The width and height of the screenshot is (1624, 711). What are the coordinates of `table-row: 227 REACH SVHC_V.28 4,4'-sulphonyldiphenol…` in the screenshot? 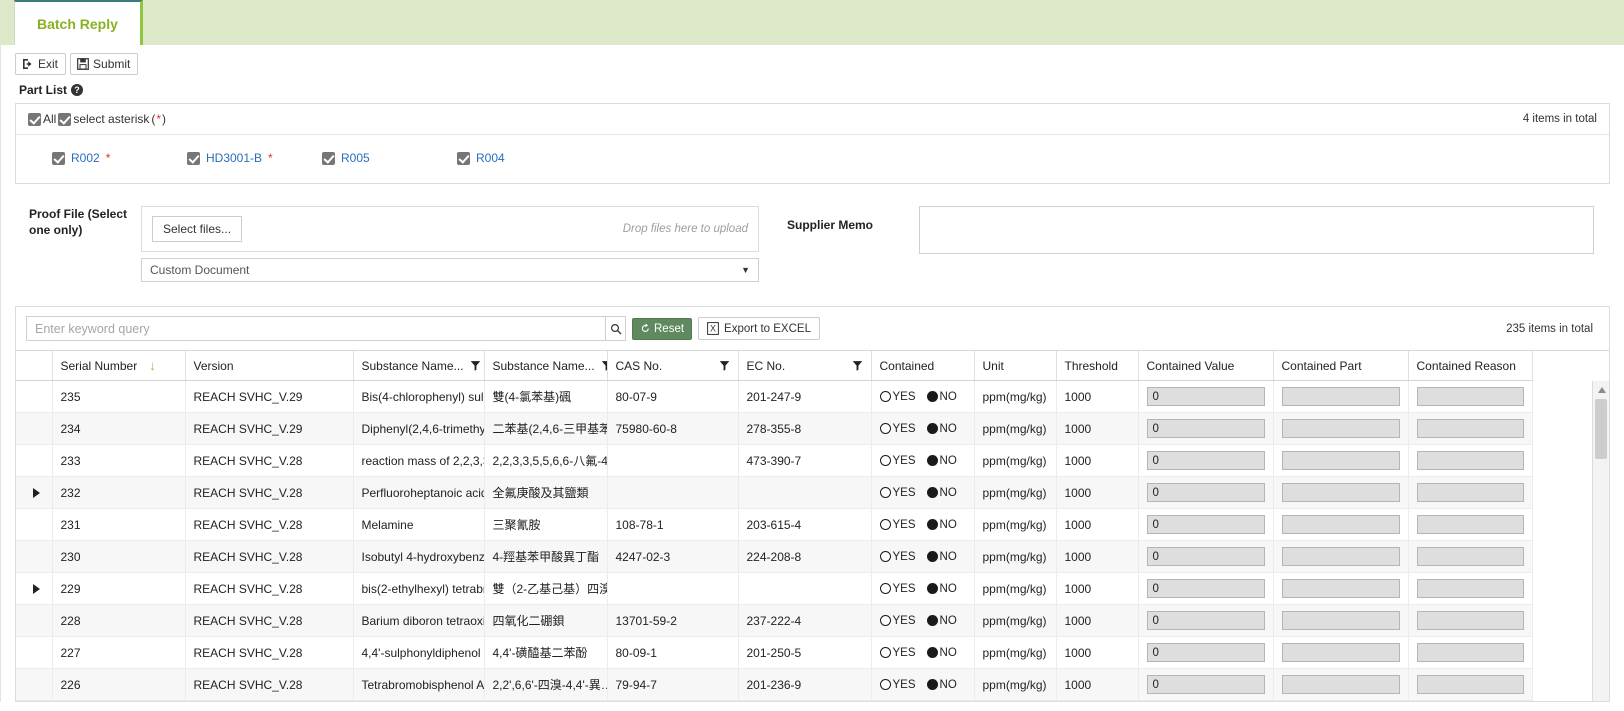 It's located at (774, 652).